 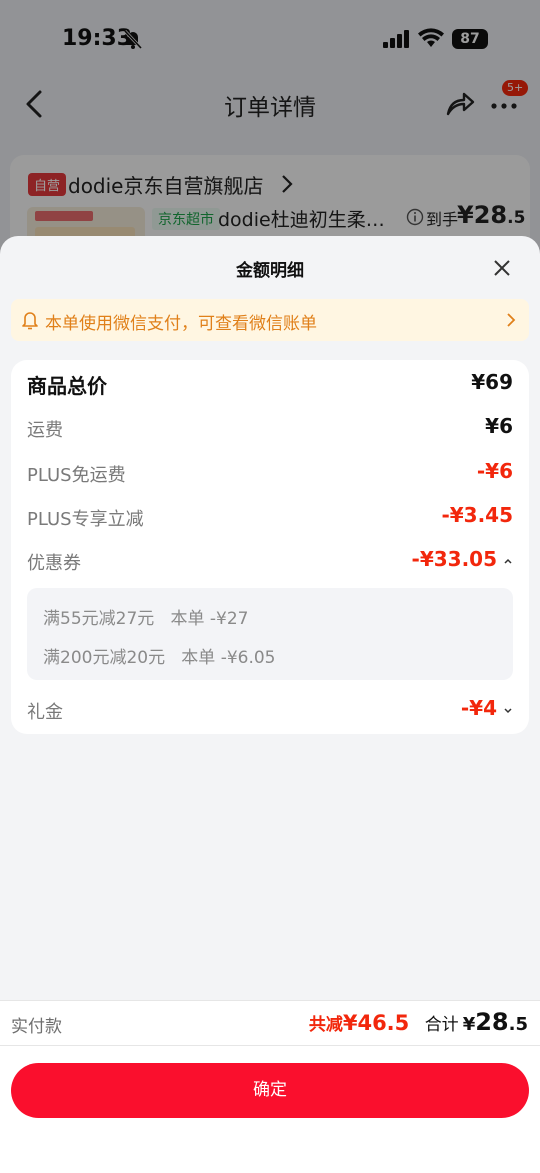 I want to click on gift-value: -¥4, so click(x=478, y=708).